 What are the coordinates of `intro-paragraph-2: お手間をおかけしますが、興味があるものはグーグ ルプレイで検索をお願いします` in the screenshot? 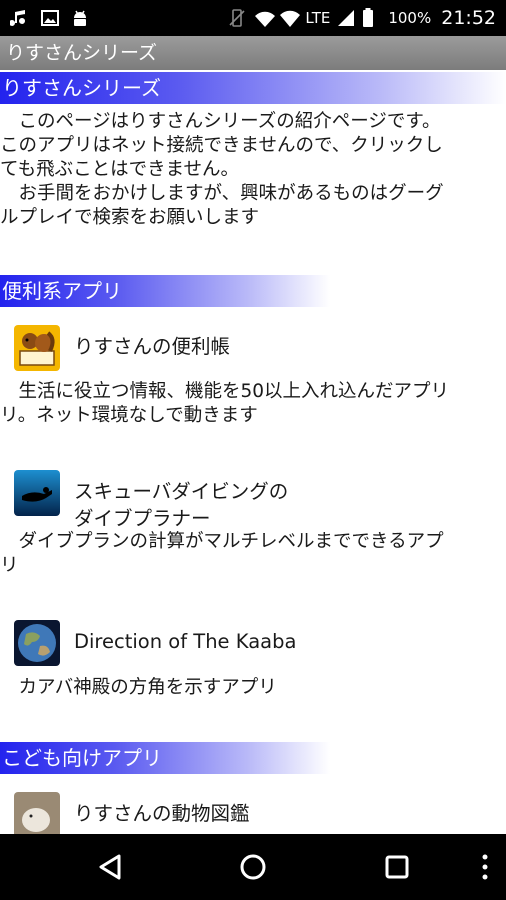 It's located at (222, 205).